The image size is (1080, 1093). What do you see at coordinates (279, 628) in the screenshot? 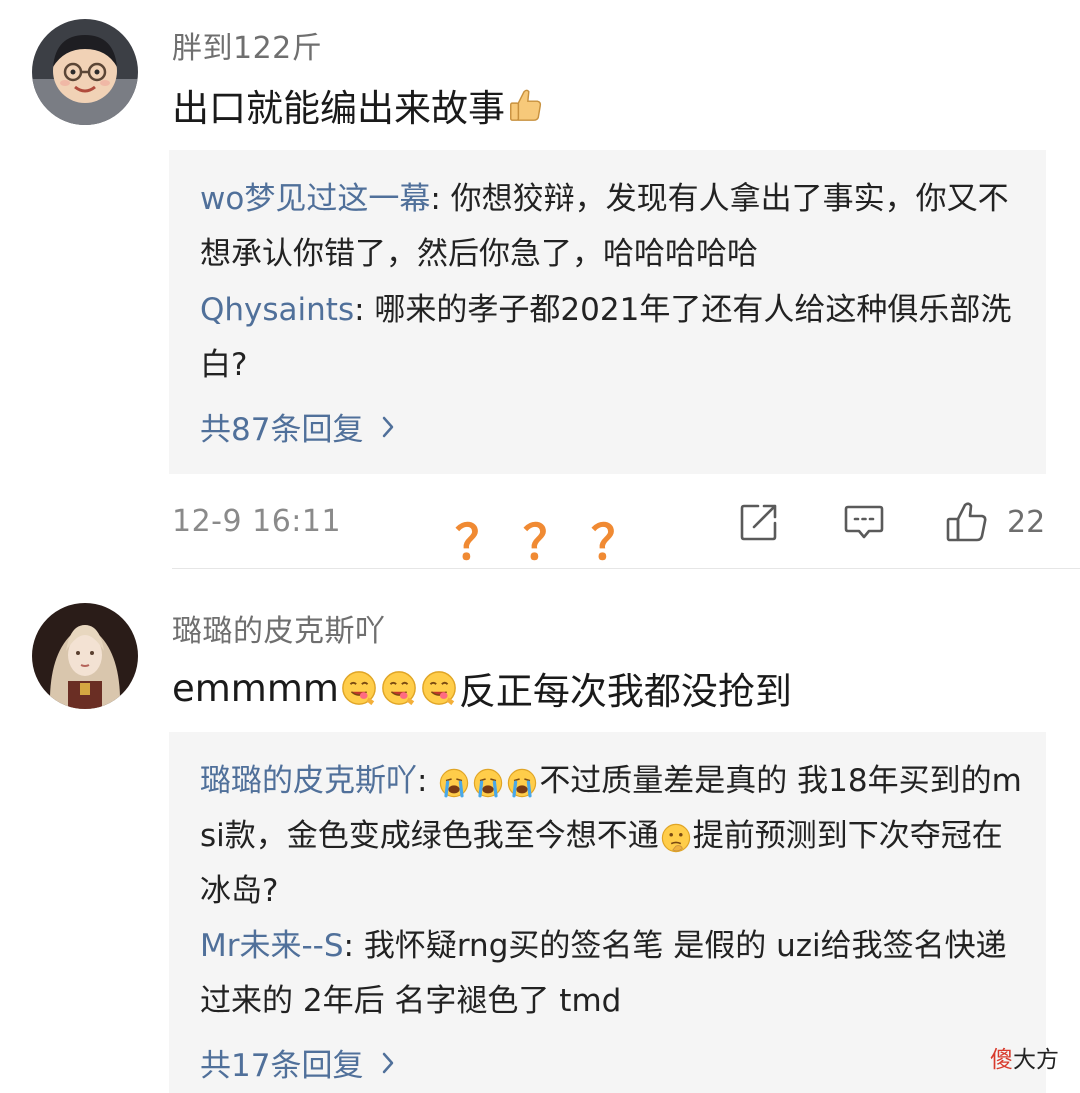
I see `comment-username: 璐璐的皮克斯吖` at bounding box center [279, 628].